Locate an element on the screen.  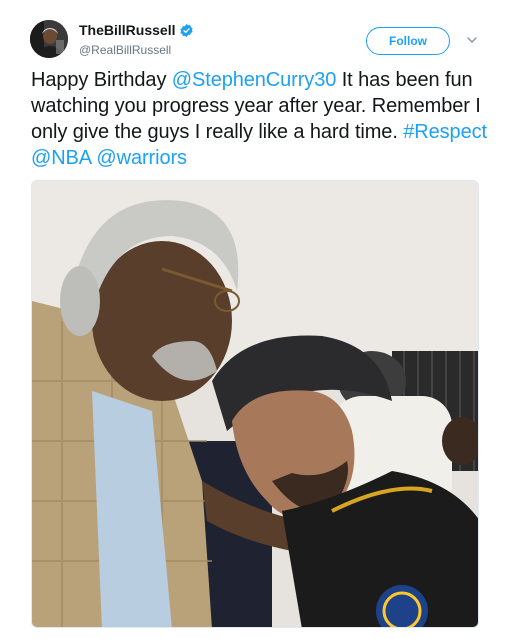
author-avatar is located at coordinates (49, 39).